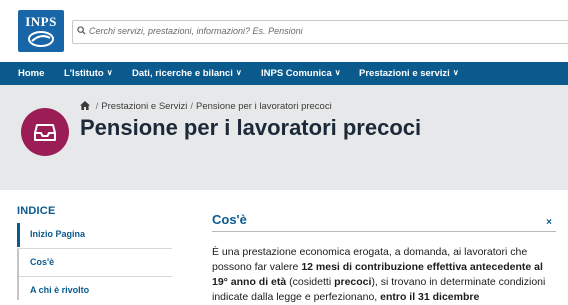  I want to click on section-header: Cos'è ×, so click(384, 220).